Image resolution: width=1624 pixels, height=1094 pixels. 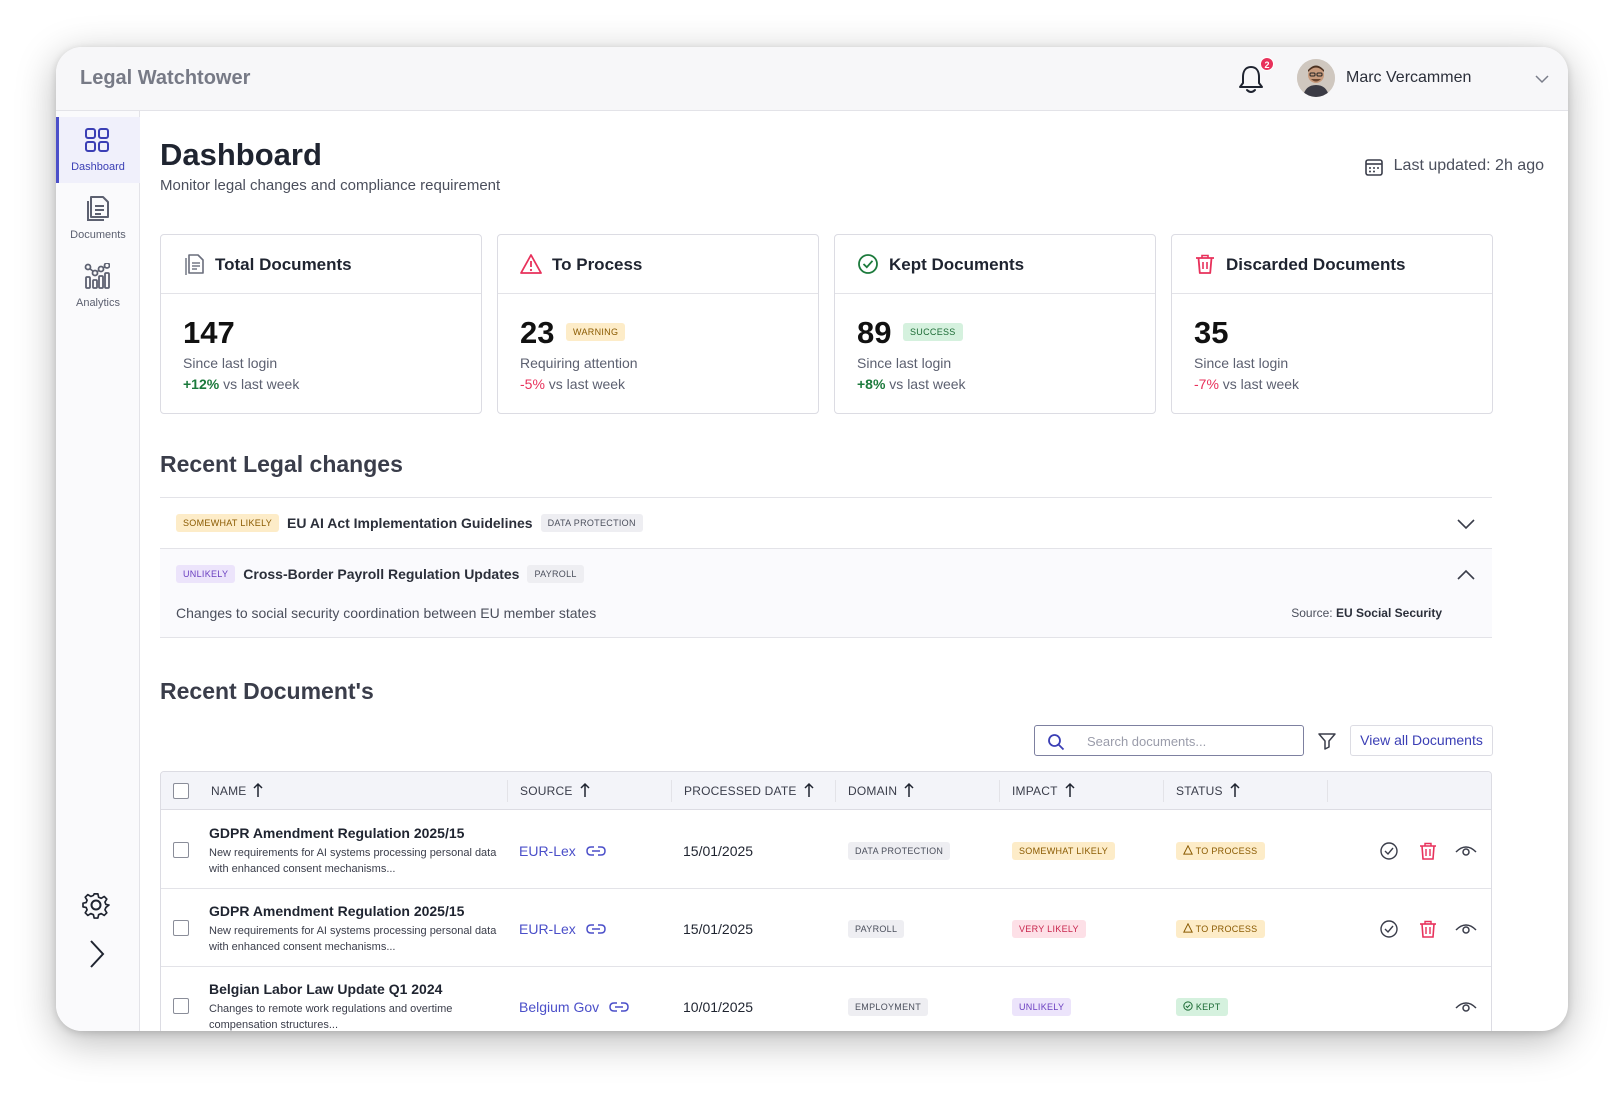 I want to click on sidebar-item-analytics: Analytics, so click(x=98, y=286).